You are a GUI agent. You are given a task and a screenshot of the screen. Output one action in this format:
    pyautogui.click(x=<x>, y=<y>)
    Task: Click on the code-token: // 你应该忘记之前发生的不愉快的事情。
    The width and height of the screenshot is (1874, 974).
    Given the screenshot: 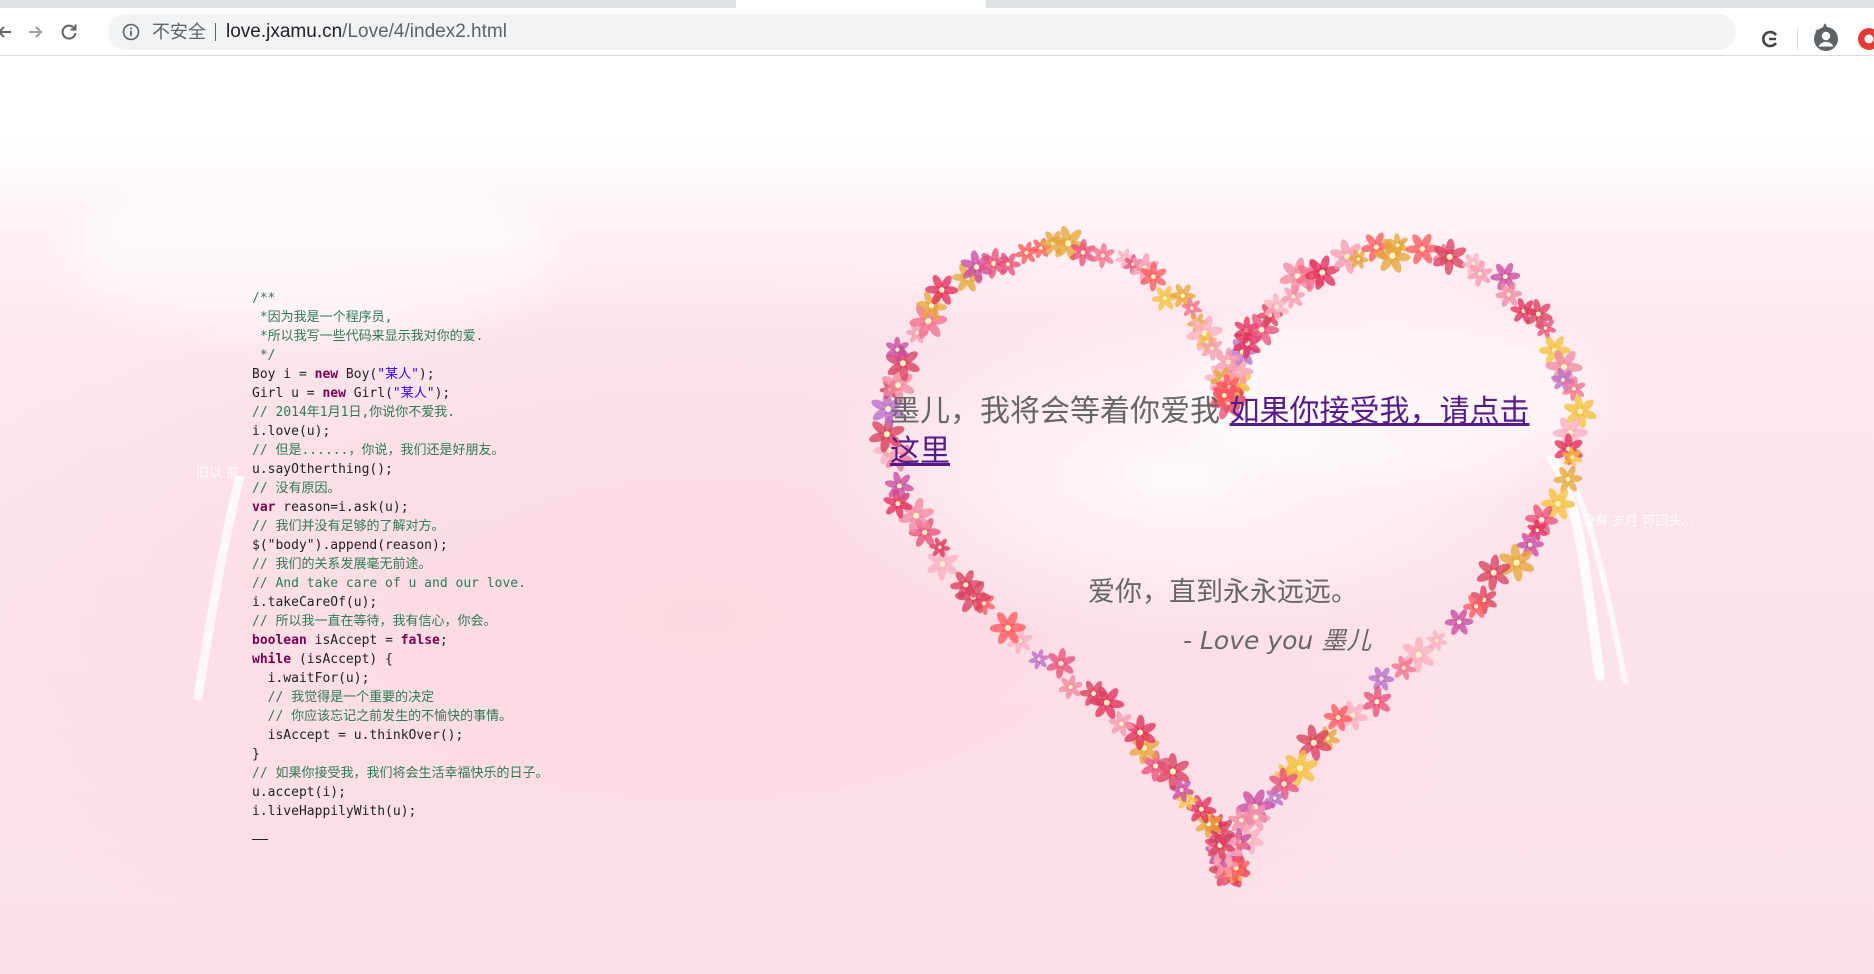 What is the action you would take?
    pyautogui.click(x=382, y=716)
    